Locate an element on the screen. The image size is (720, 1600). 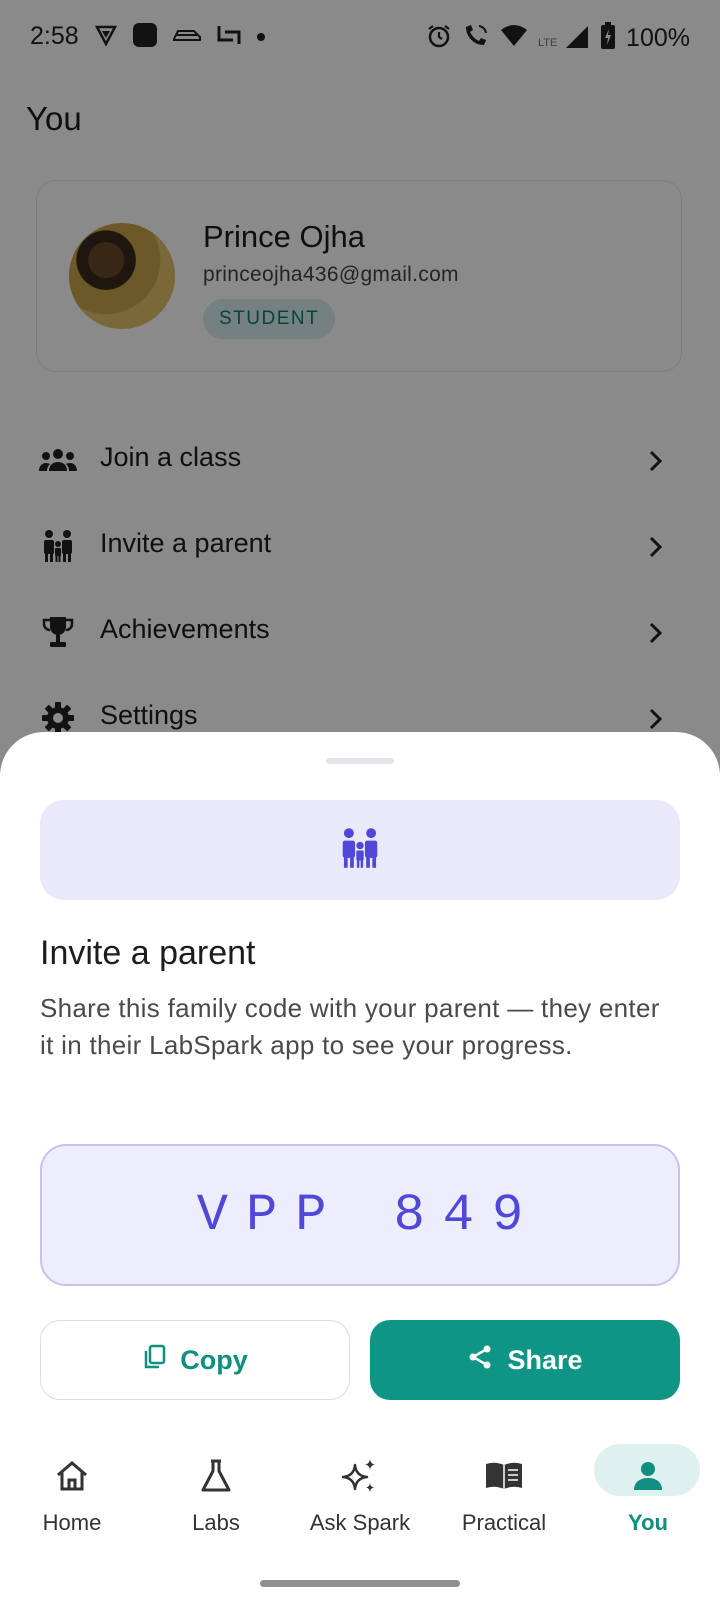
share-icon is located at coordinates (480, 1360).